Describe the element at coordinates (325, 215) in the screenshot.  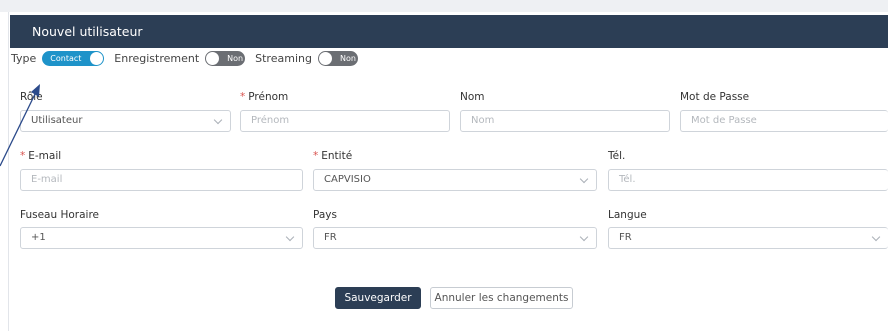
I see `country-label: Pays` at that location.